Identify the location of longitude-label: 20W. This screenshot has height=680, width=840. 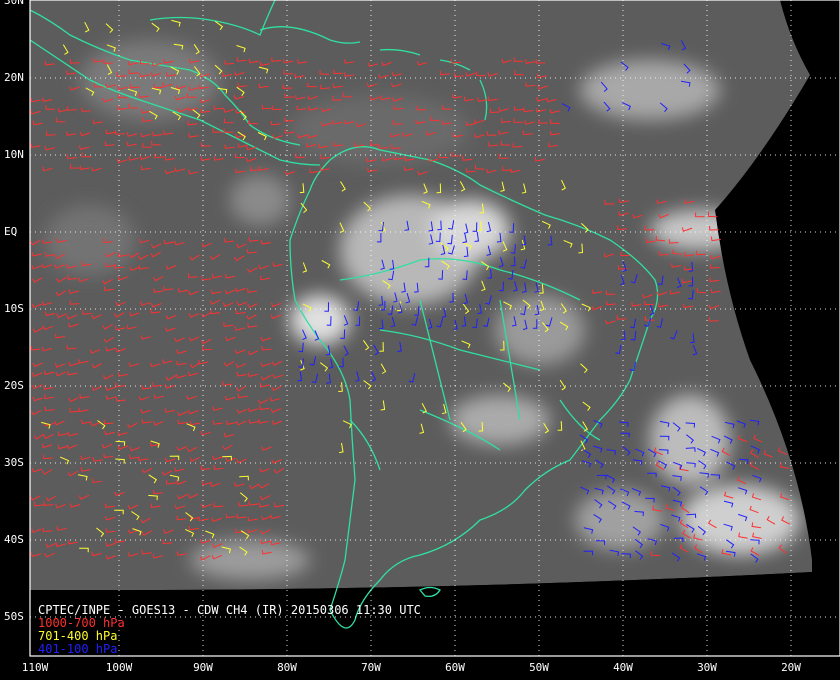
(791, 667).